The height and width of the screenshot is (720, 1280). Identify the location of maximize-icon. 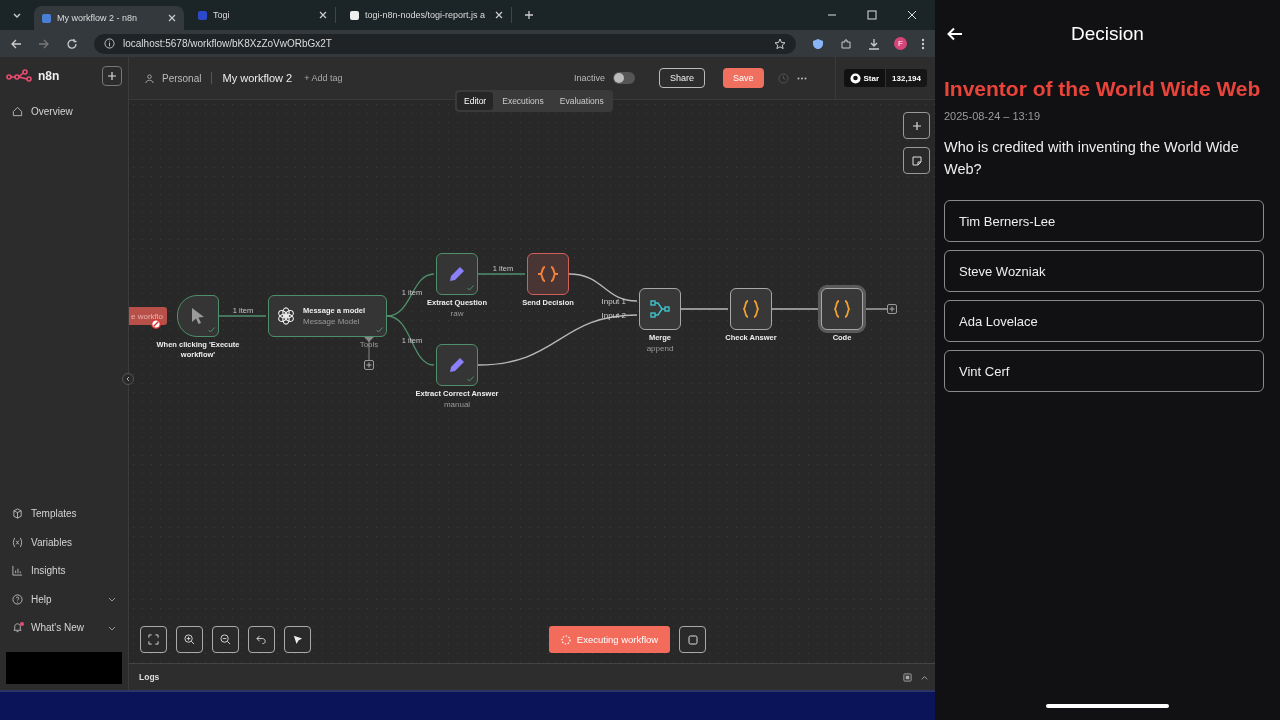
(872, 15).